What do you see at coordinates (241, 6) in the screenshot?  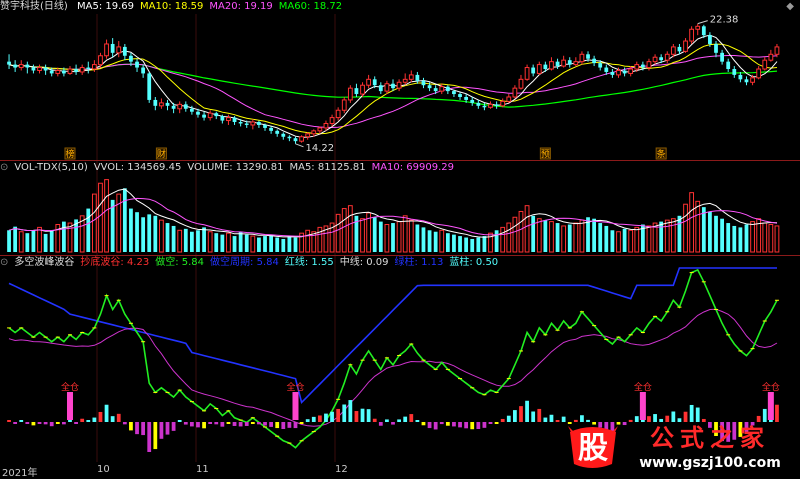 I see `ma-legend-2: MA20: 19.19` at bounding box center [241, 6].